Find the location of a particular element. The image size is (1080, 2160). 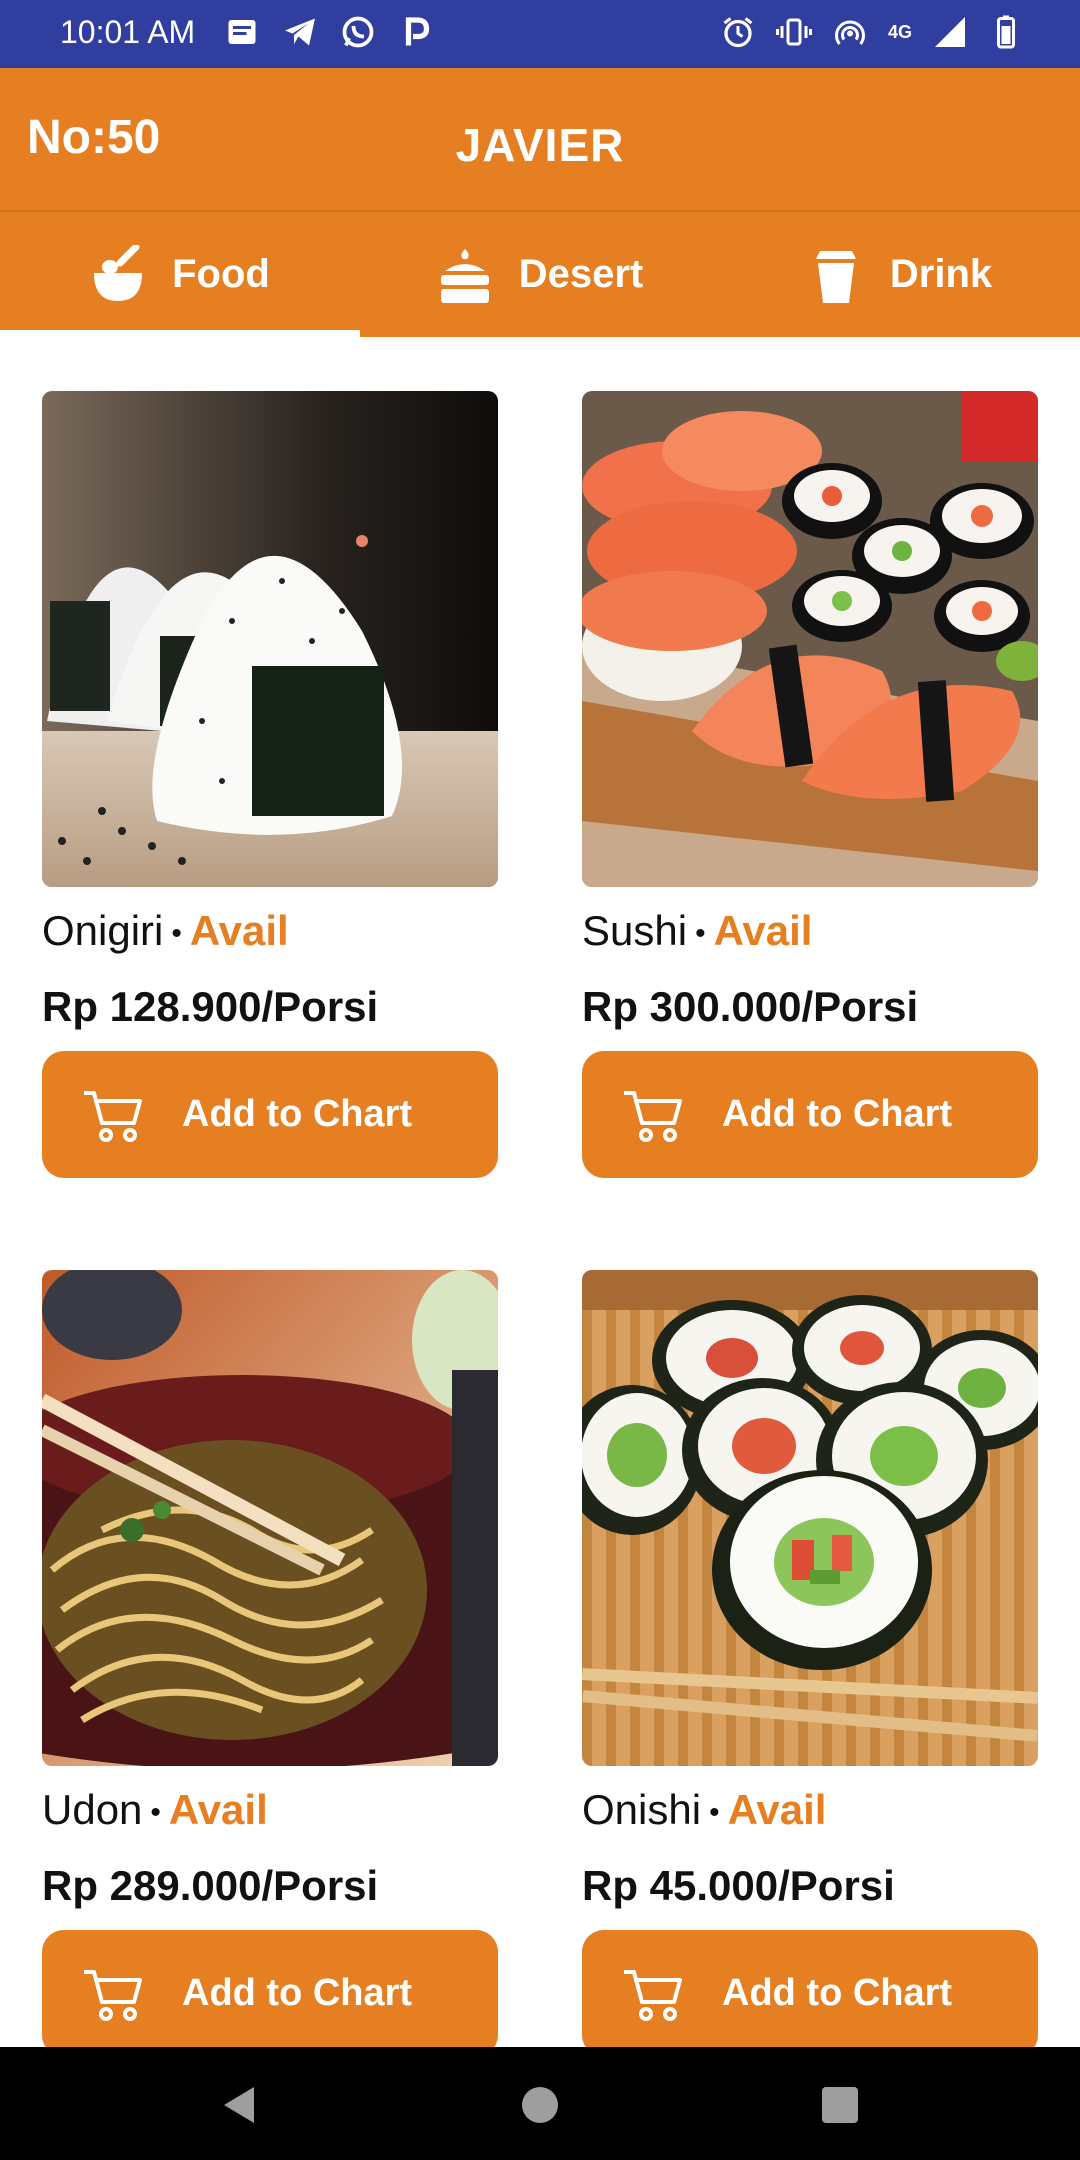

status-bar: 10:01 AM 4G is located at coordinates (540, 34).